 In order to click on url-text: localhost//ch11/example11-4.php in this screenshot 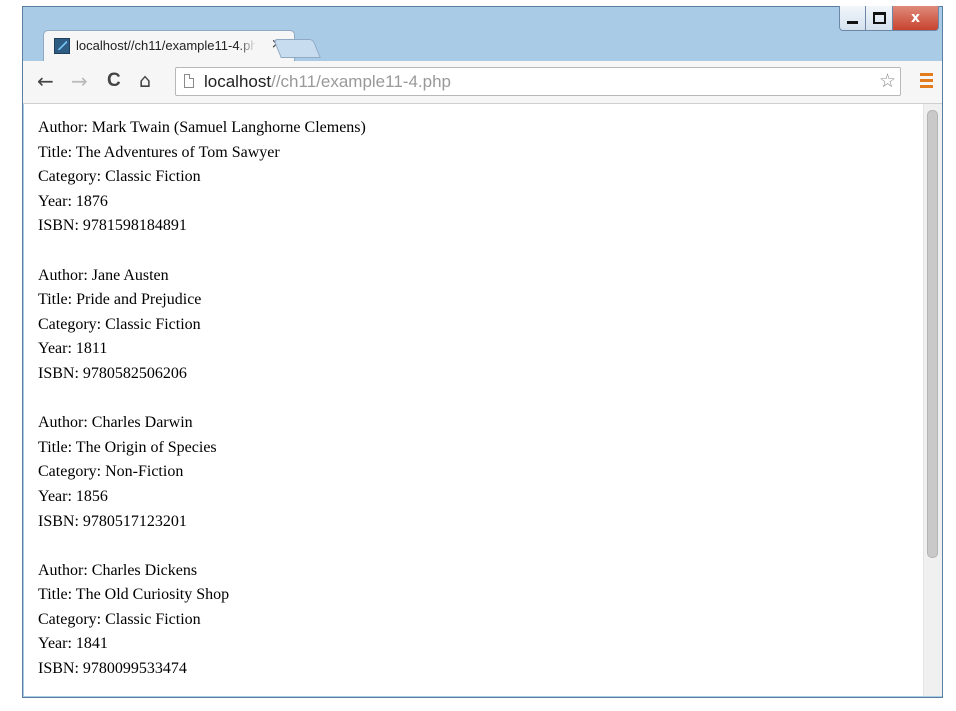, I will do `click(327, 82)`.